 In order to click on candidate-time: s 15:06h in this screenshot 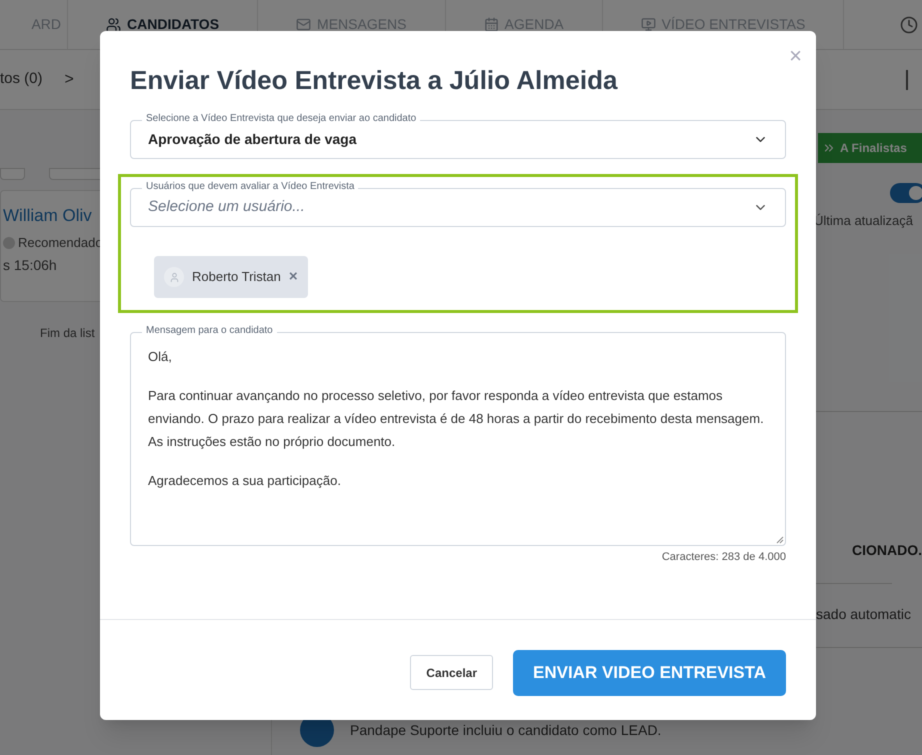, I will do `click(30, 265)`.